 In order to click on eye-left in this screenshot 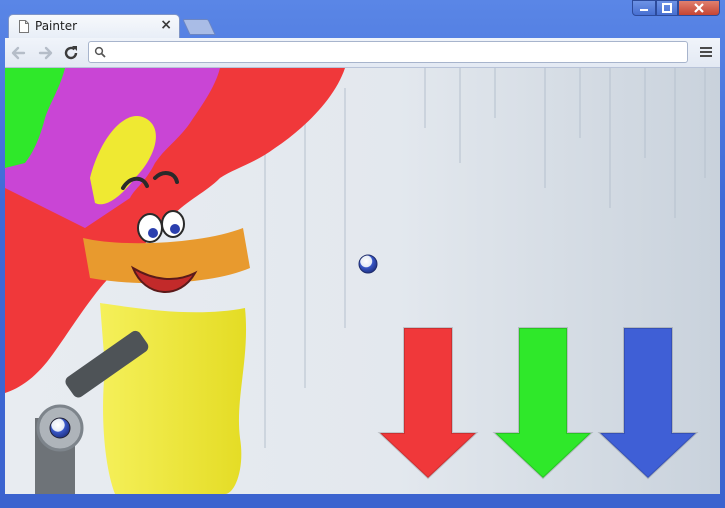, I will do `click(150, 228)`.